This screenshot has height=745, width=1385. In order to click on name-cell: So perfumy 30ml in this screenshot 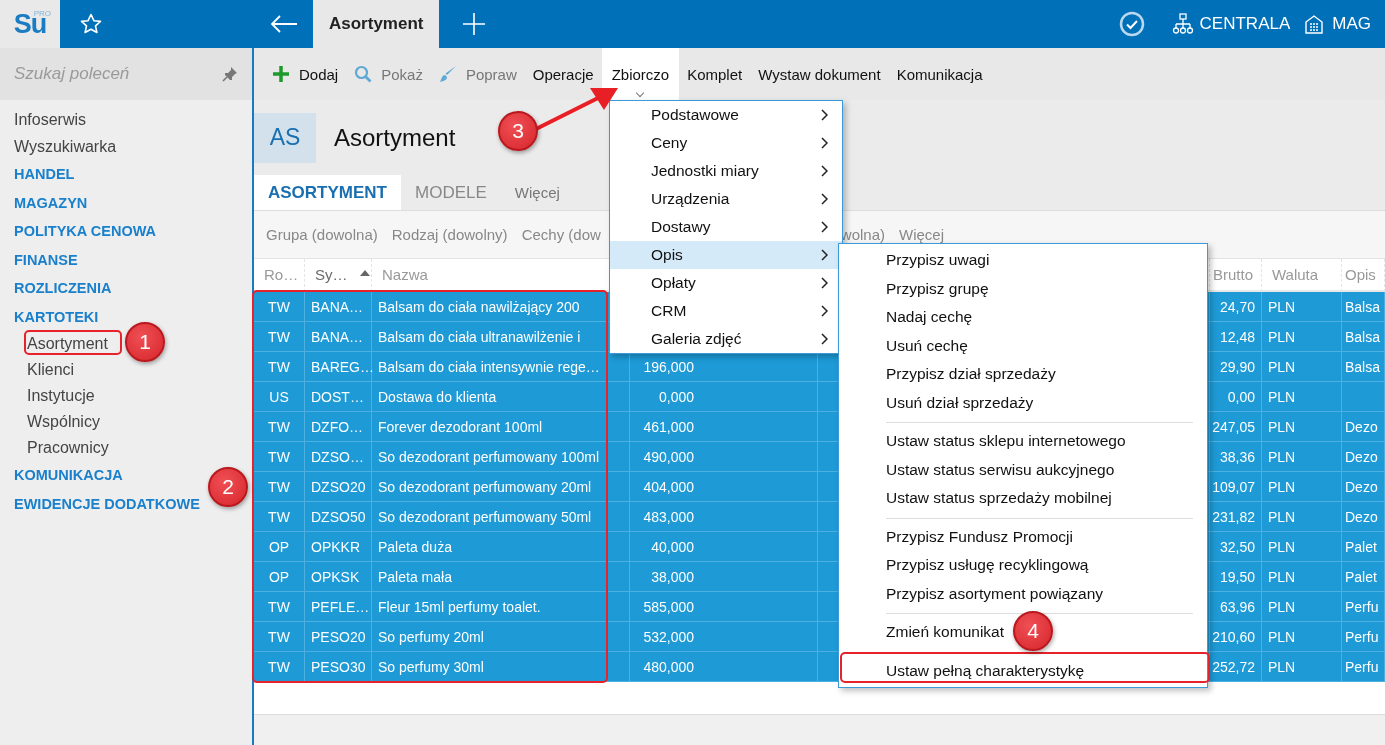, I will do `click(501, 667)`.